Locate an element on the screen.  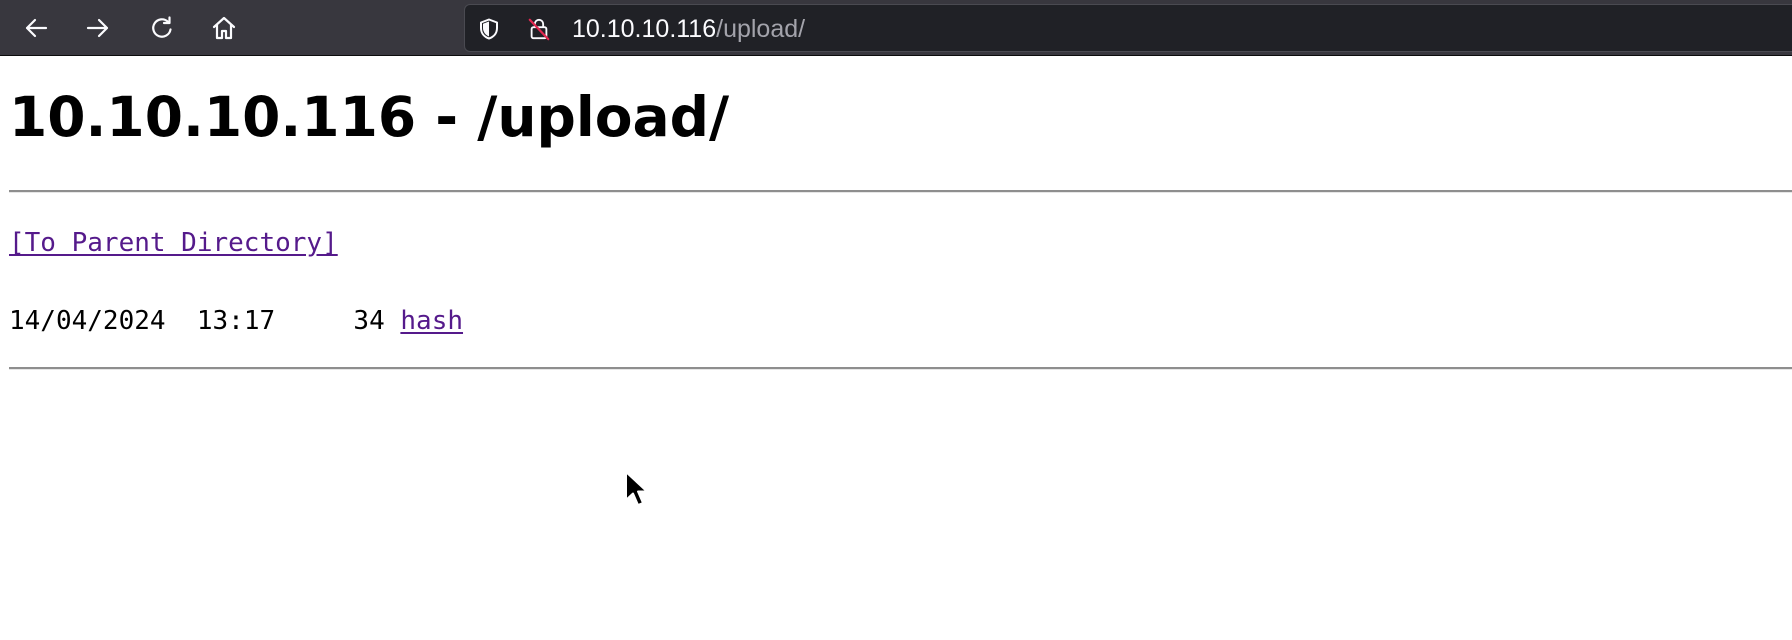
forward-arrow-icon is located at coordinates (97, 28).